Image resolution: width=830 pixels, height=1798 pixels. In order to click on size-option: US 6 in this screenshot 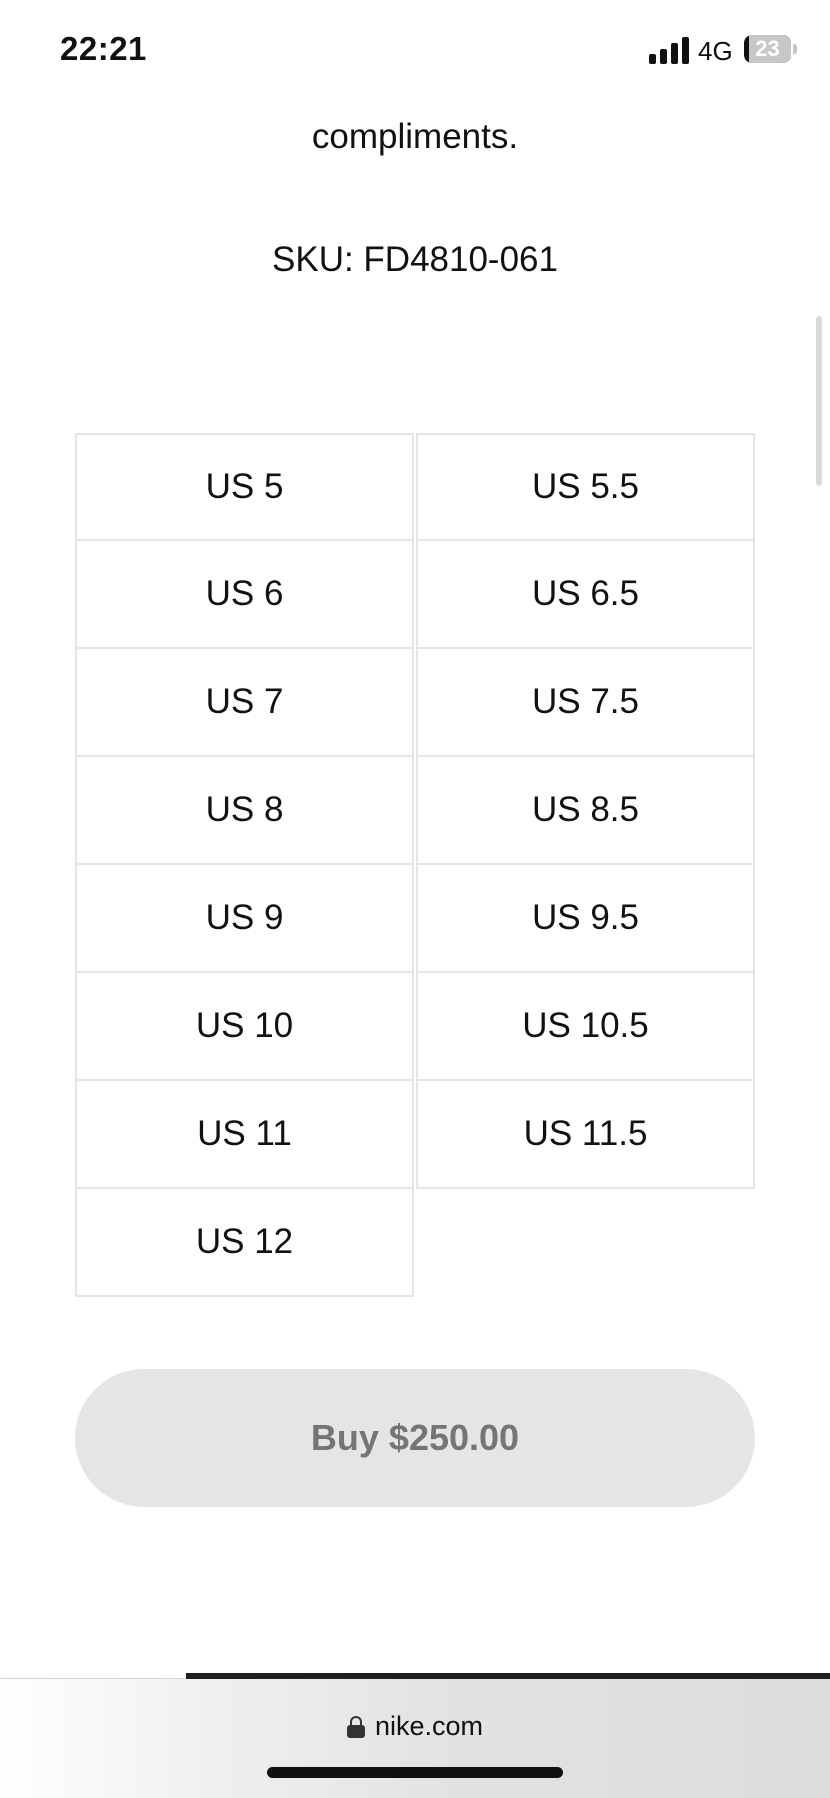, I will do `click(244, 594)`.